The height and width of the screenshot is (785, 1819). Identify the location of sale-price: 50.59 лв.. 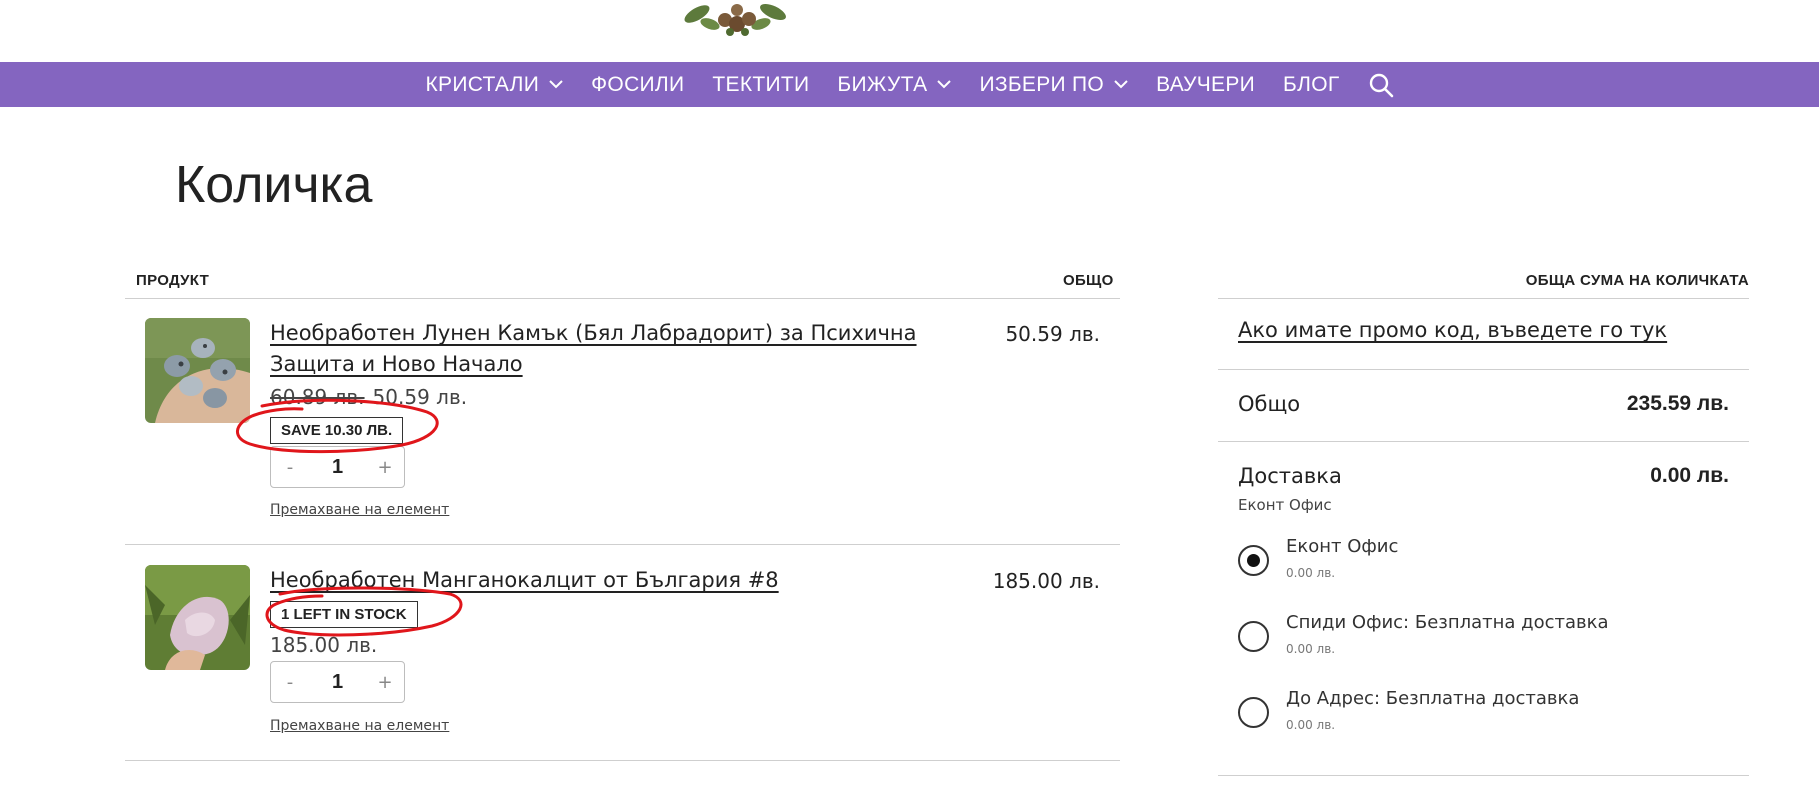
(420, 397).